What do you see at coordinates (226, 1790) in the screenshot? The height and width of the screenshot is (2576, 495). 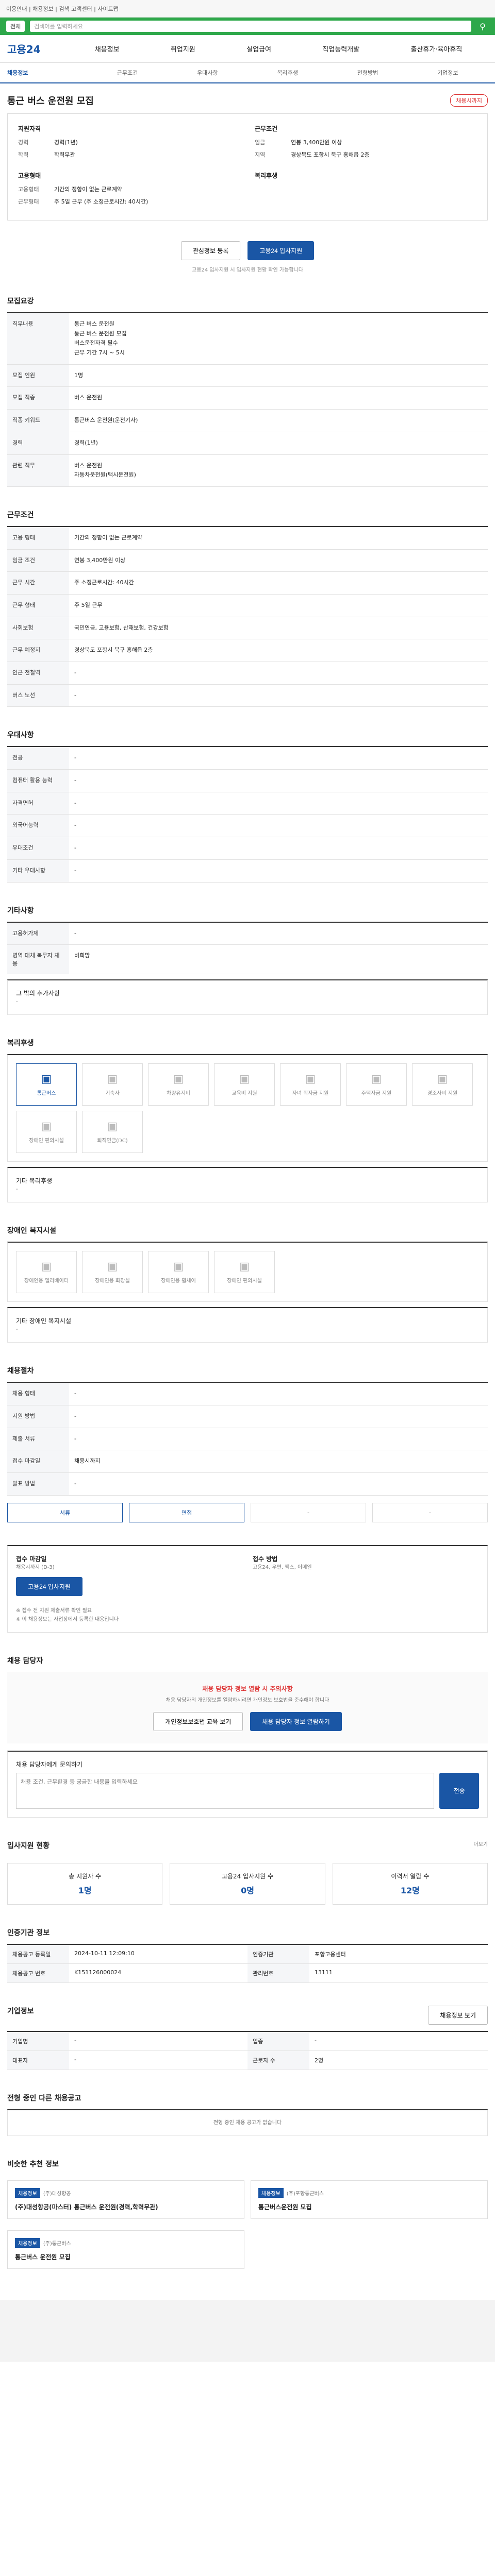 I see `question-input` at bounding box center [226, 1790].